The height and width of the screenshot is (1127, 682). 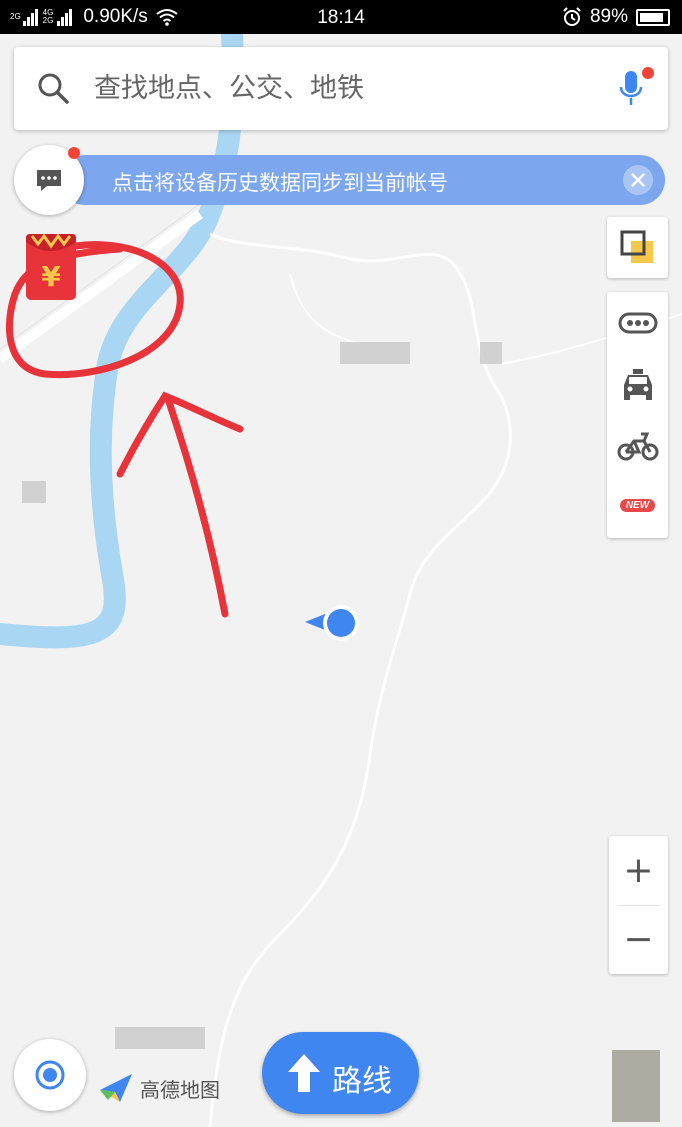 I want to click on amap-logo-icon, so click(x=116, y=1088).